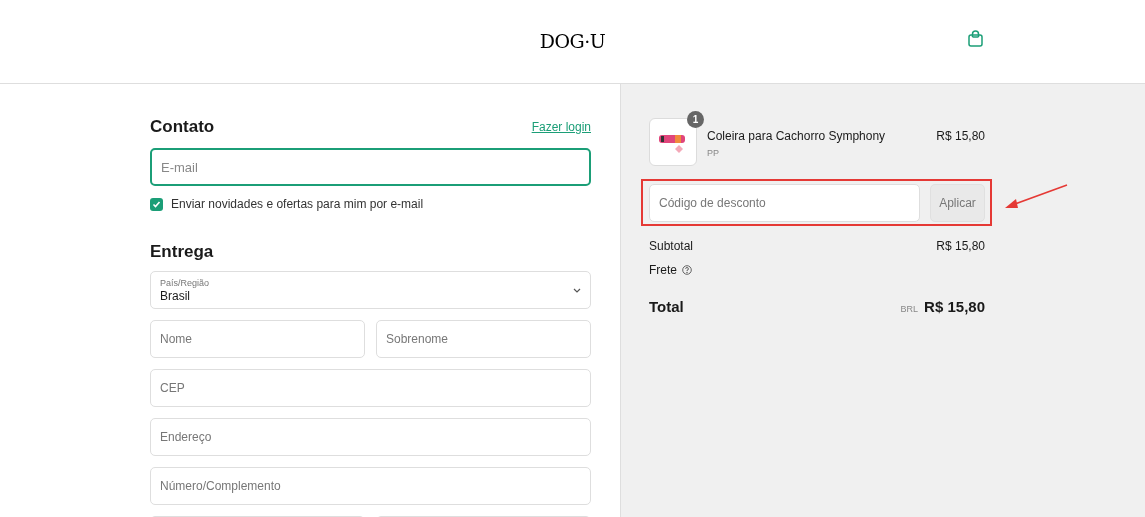  Describe the element at coordinates (185, 283) in the screenshot. I see `field-label: País/Região` at that location.